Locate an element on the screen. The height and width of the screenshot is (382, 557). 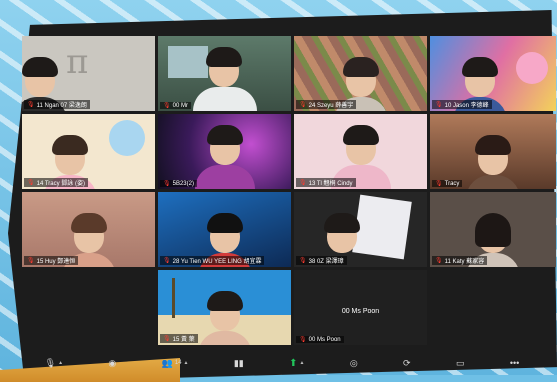
participants-button: 👥 14 ▲ is located at coordinates (175, 363).